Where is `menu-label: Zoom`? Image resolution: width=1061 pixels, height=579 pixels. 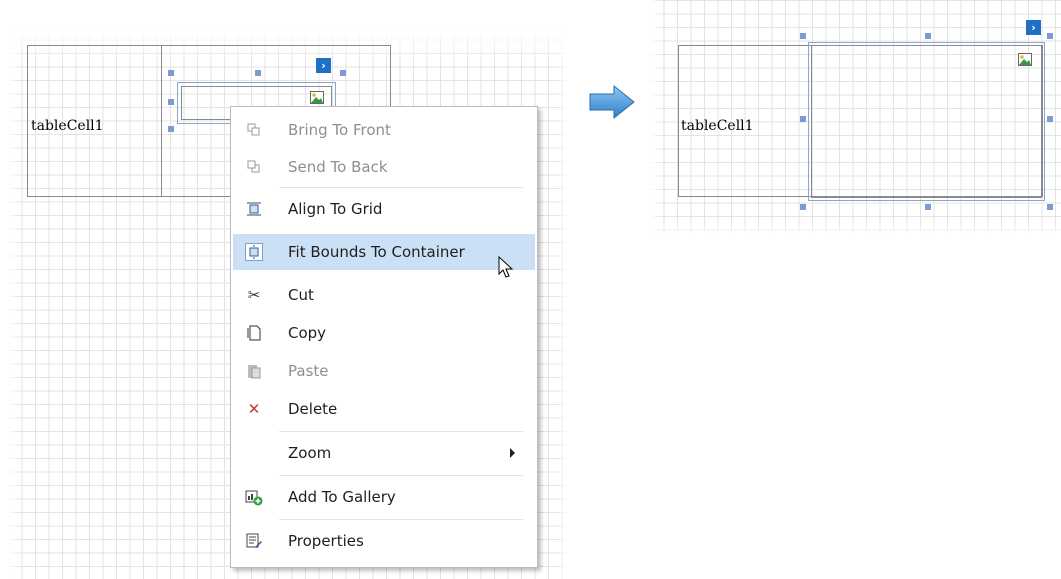 menu-label: Zoom is located at coordinates (310, 453).